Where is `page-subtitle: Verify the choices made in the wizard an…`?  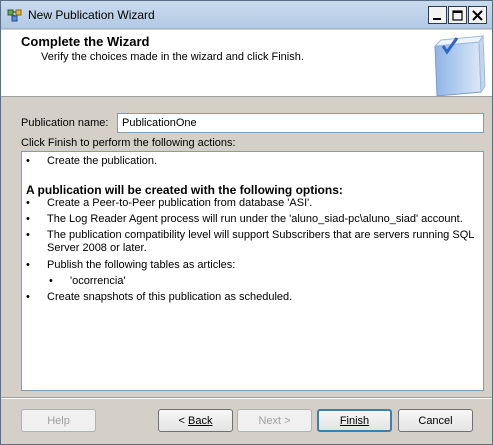 page-subtitle: Verify the choices made in the wizard an… is located at coordinates (172, 57).